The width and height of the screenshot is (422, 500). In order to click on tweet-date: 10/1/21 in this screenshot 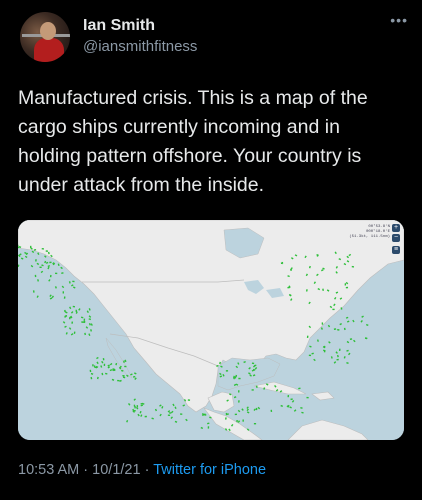, I will do `click(116, 470)`.